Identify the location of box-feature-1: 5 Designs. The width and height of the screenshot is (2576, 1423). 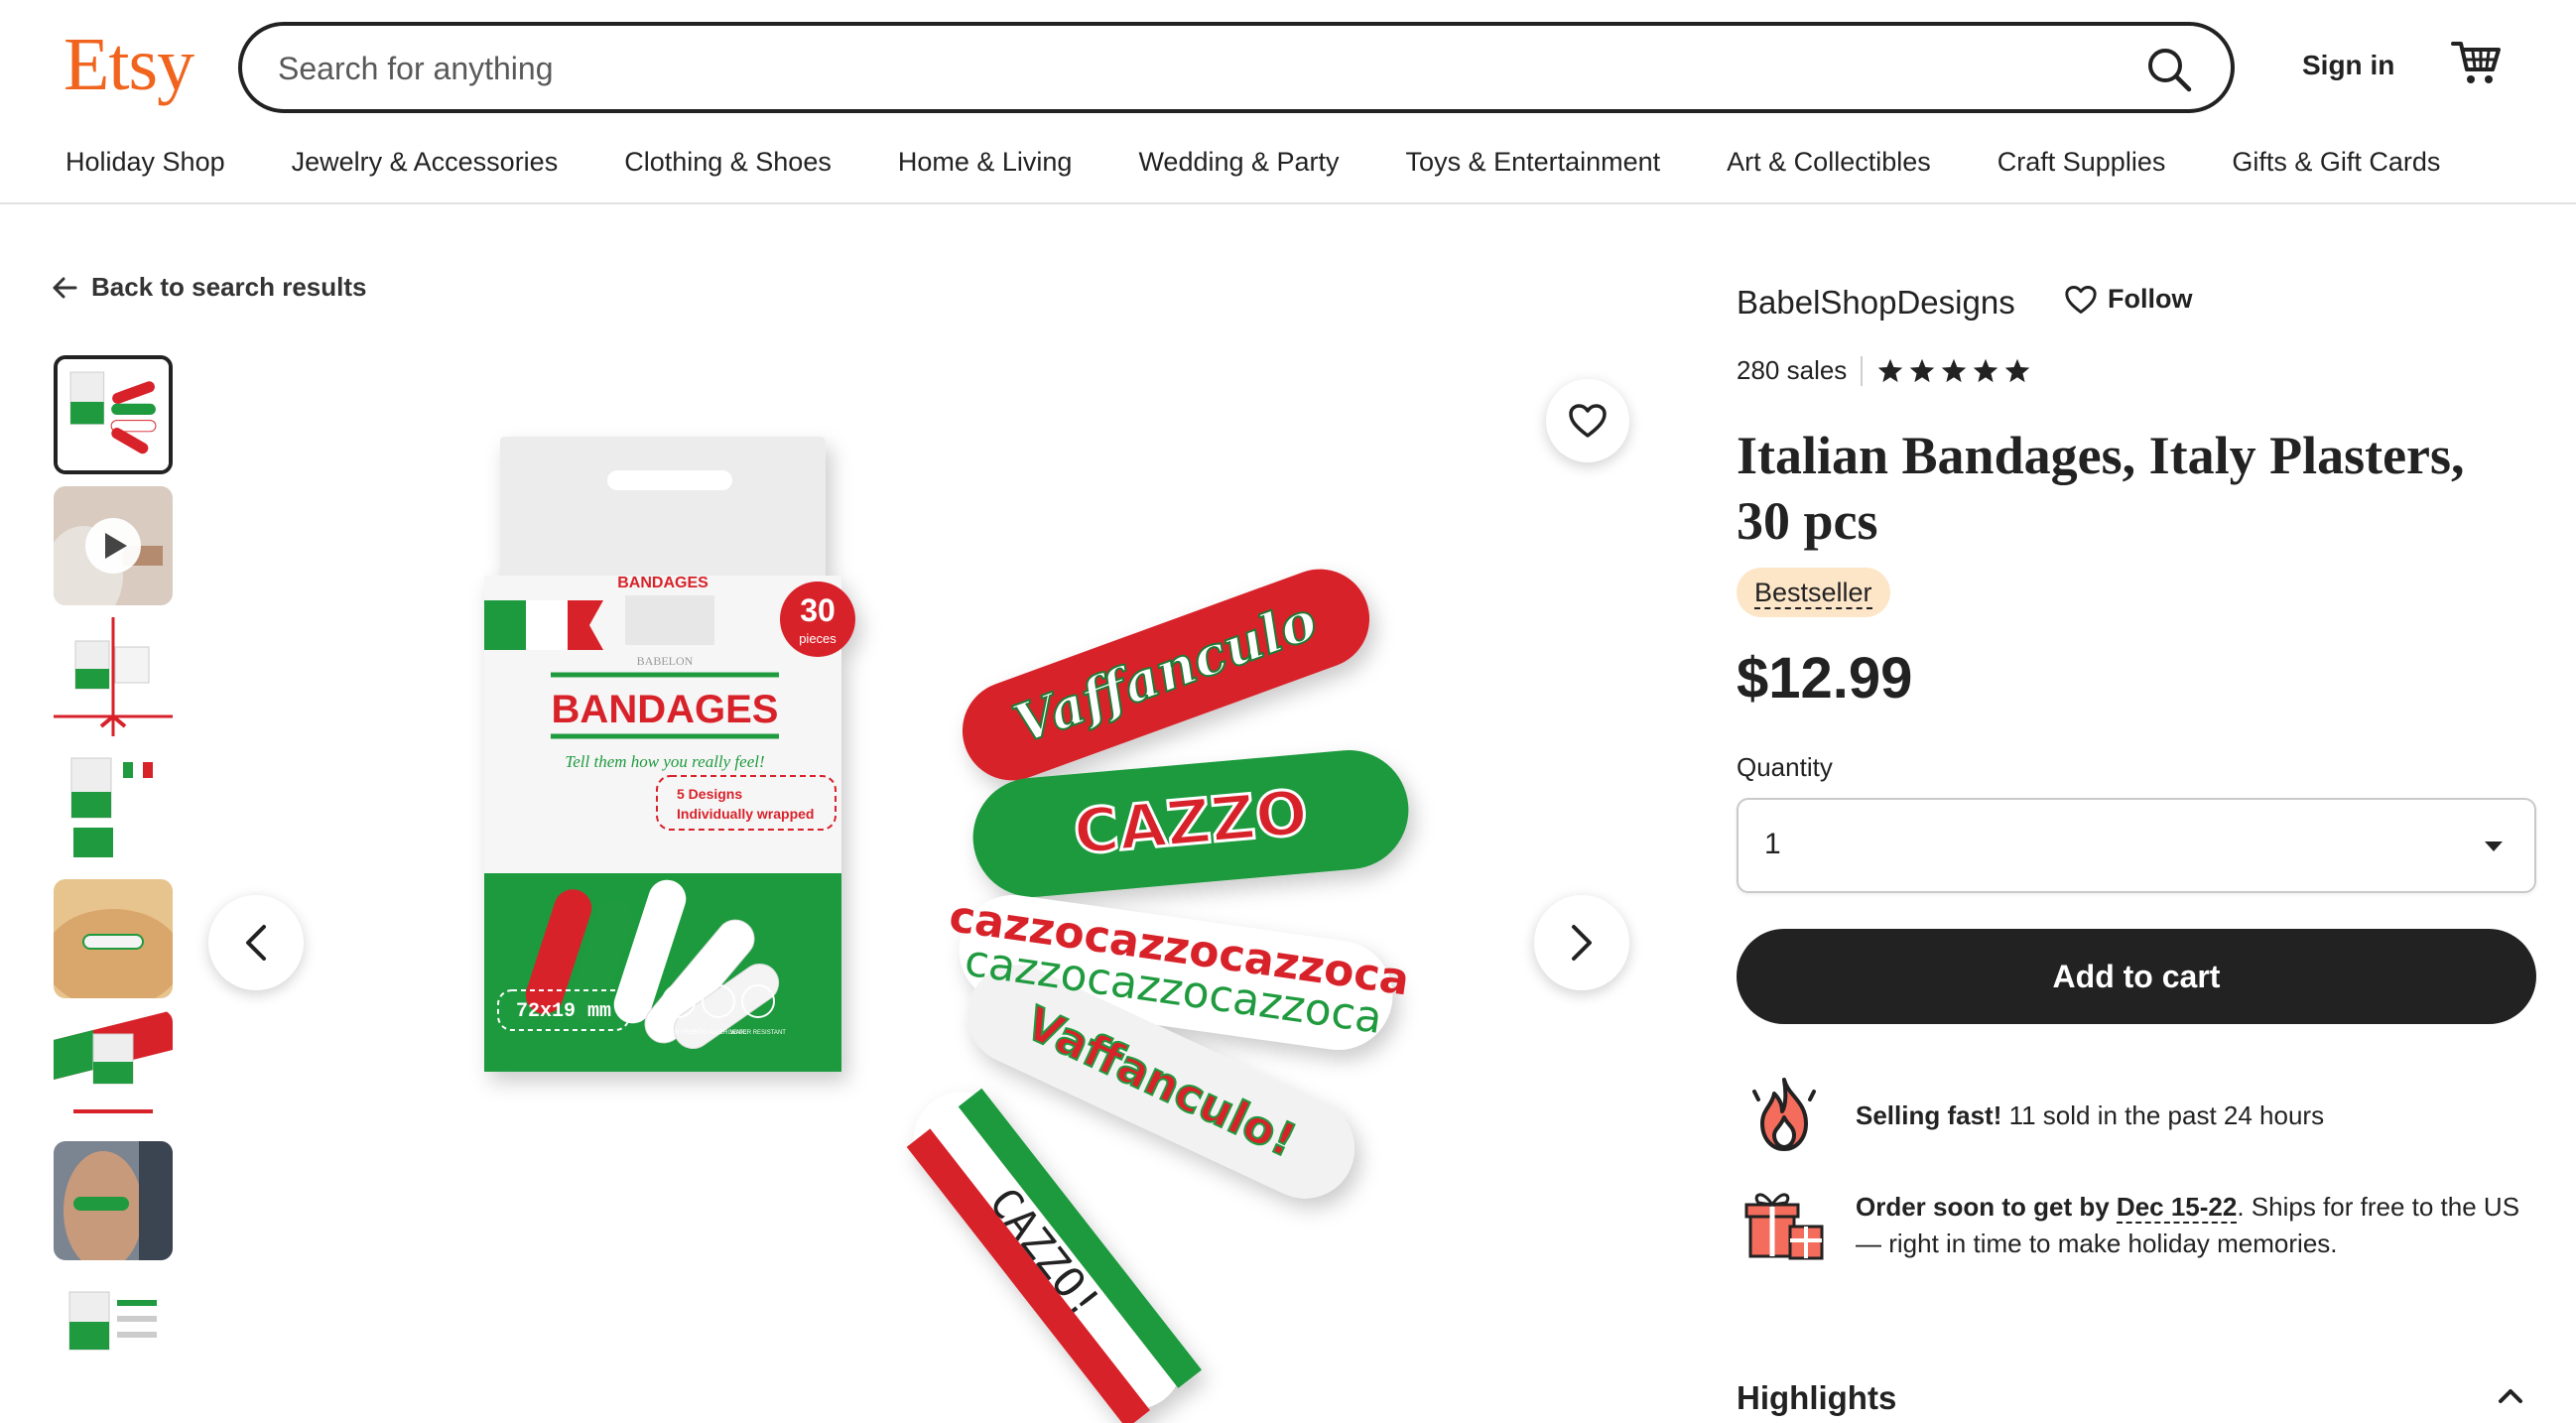
(710, 794).